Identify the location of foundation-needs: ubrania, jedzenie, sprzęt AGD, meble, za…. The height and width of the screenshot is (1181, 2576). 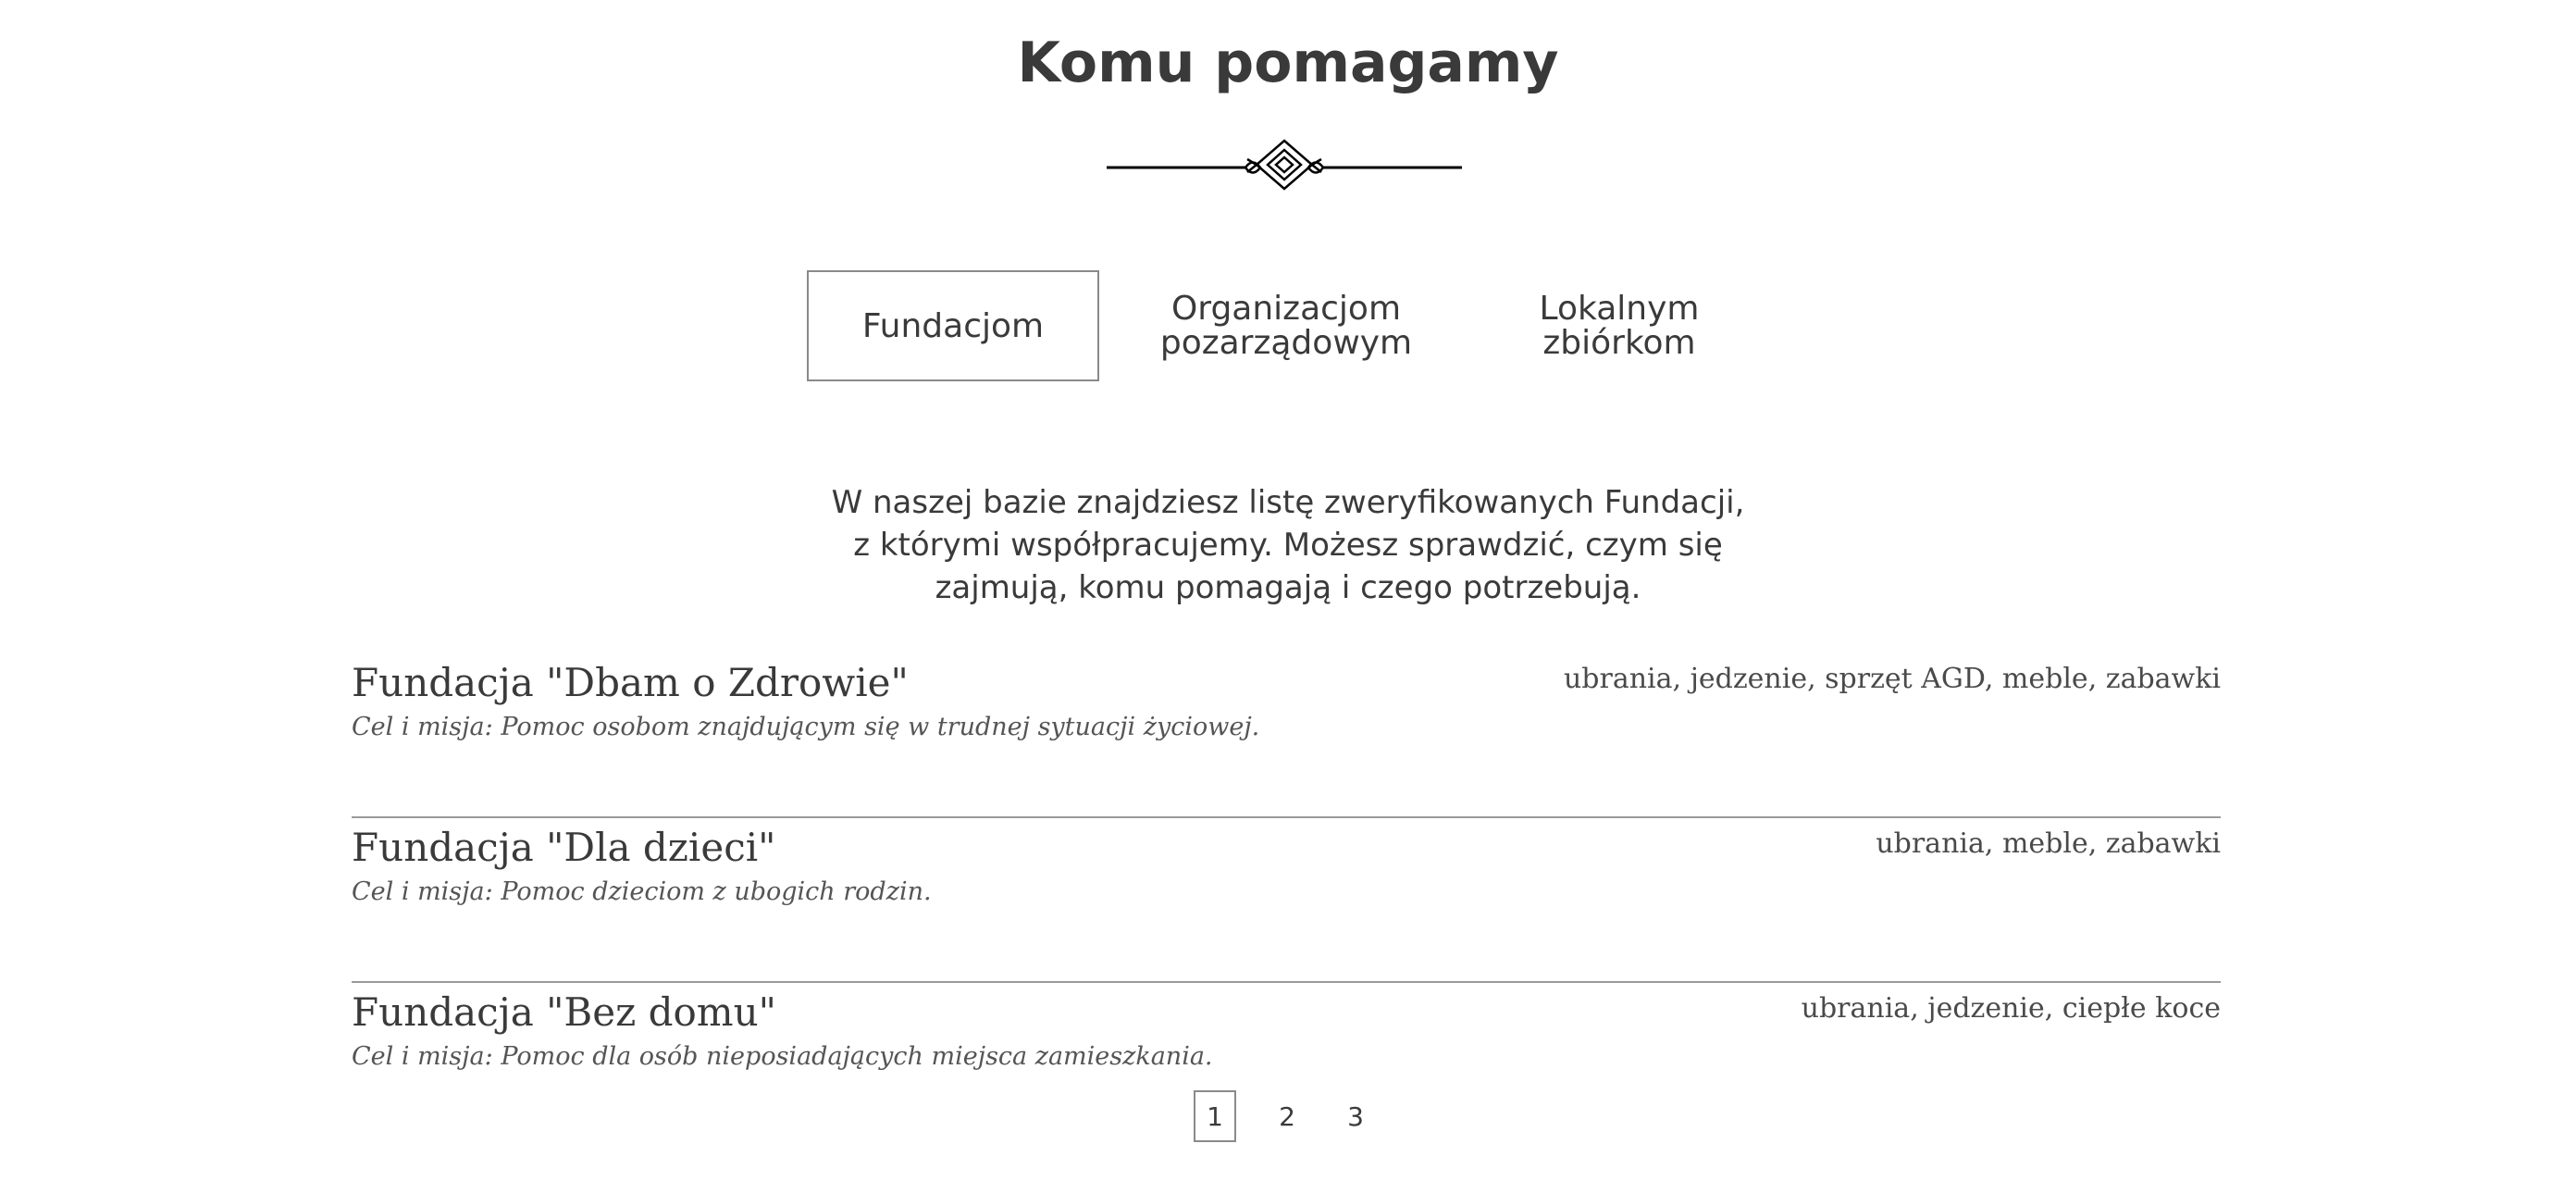
(1892, 679).